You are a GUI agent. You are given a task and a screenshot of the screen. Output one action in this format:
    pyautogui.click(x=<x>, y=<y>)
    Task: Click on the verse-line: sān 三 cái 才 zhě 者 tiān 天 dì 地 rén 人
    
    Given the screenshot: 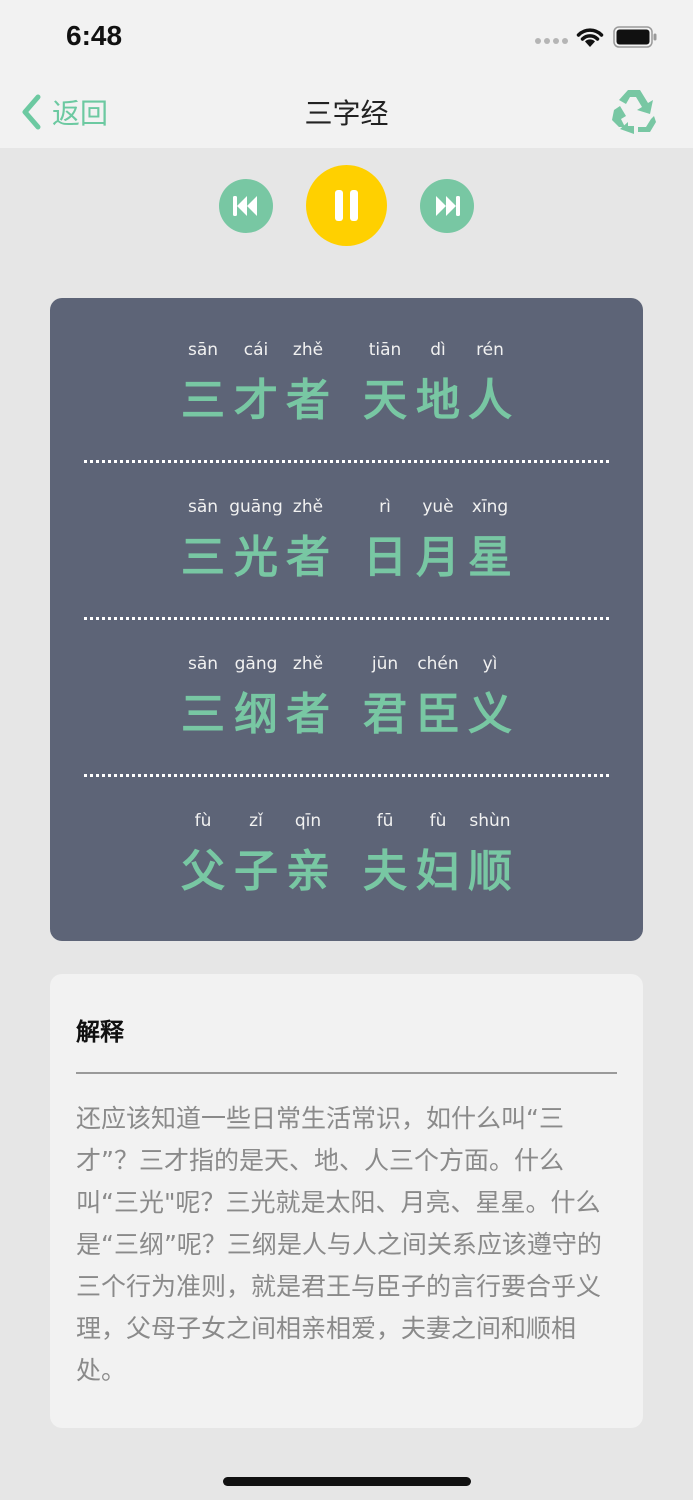 What is the action you would take?
    pyautogui.click(x=346, y=390)
    